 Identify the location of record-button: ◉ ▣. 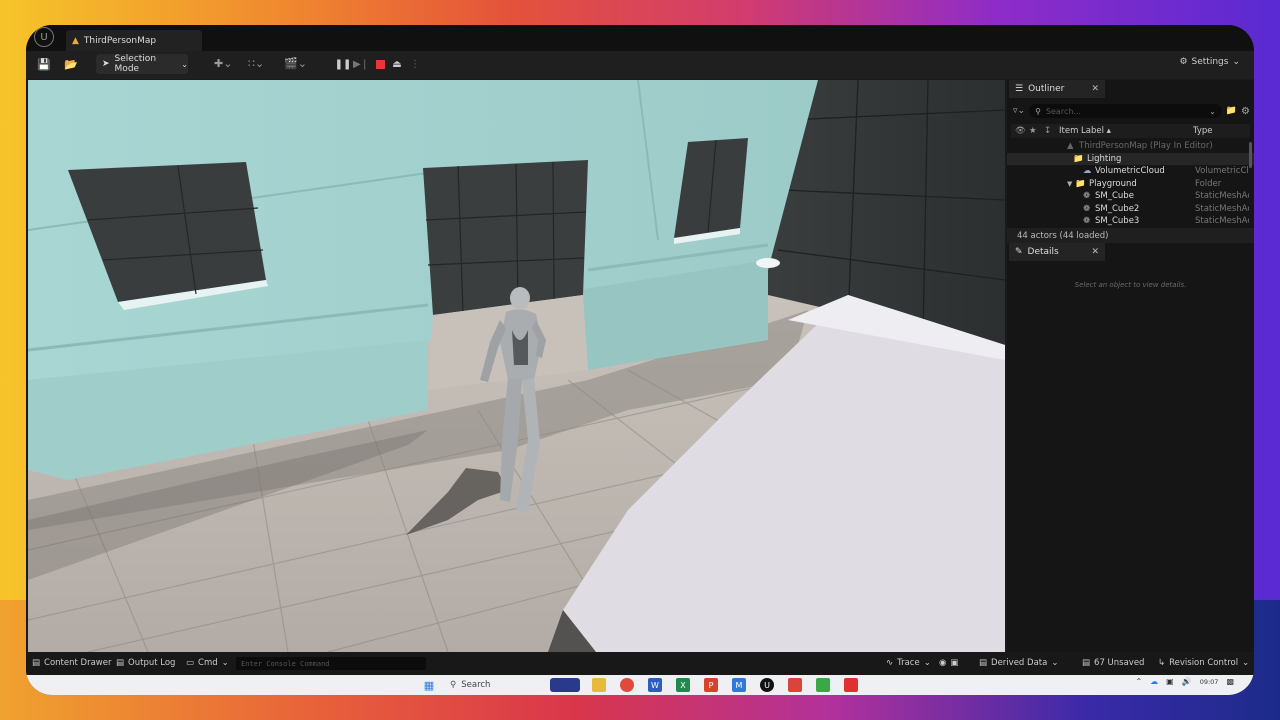
(948, 663).